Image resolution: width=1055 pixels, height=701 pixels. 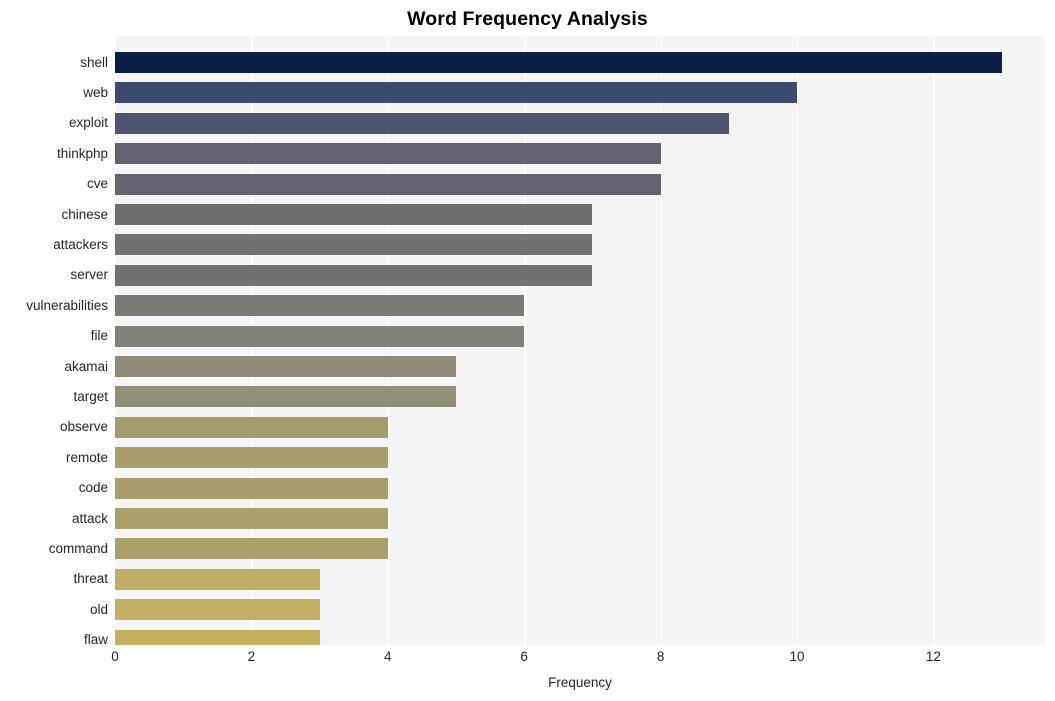 What do you see at coordinates (354, 245) in the screenshot?
I see `bar-attackers` at bounding box center [354, 245].